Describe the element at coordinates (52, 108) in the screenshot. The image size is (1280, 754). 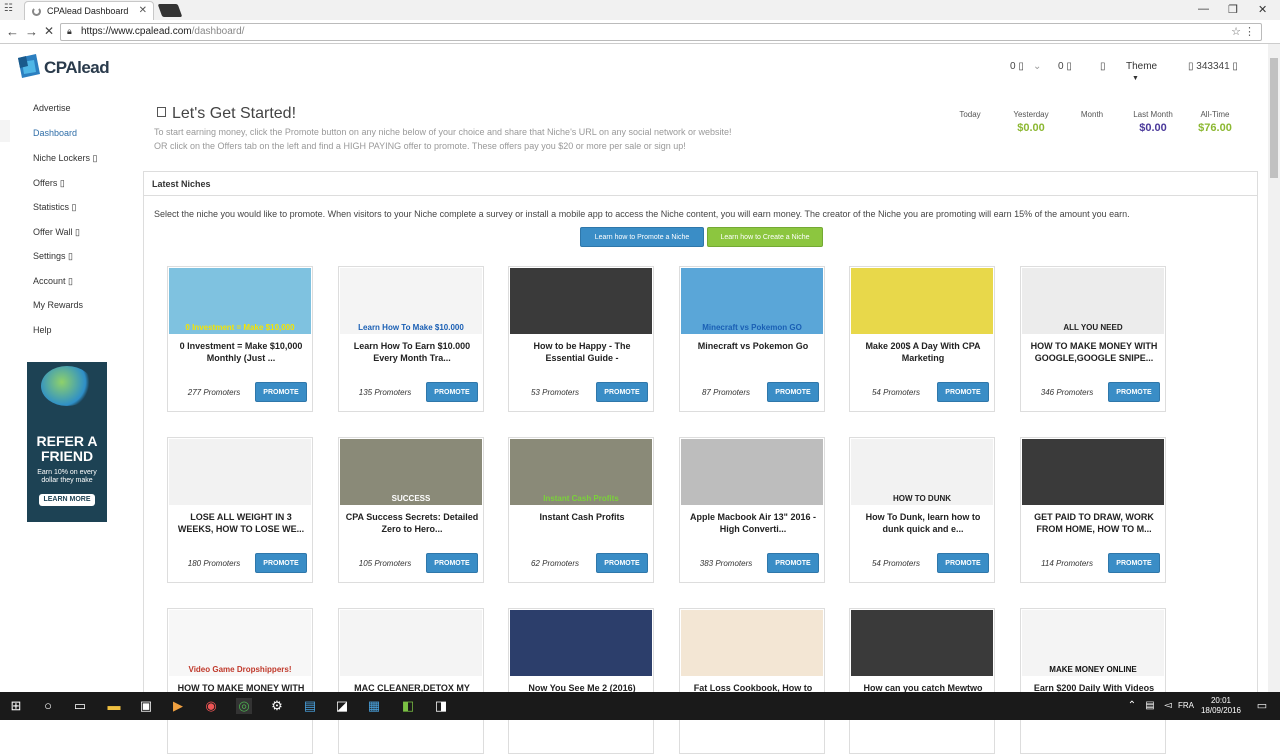
I see `sidebar-item-advertise: Advertise` at that location.